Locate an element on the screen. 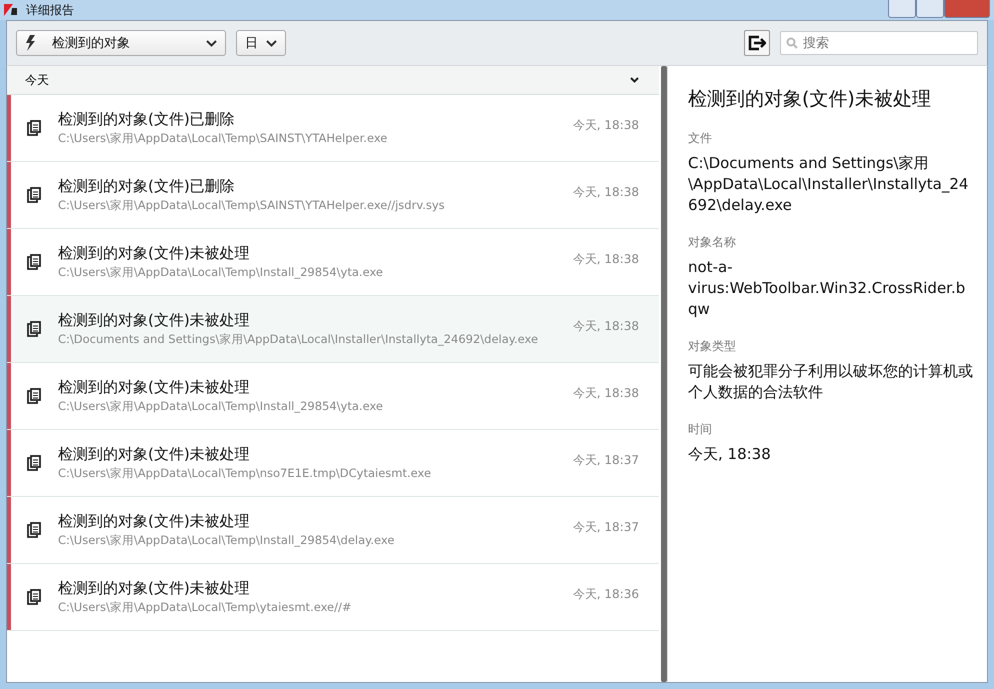 This screenshot has height=689, width=994. field-label: 对象名称 is located at coordinates (712, 242).